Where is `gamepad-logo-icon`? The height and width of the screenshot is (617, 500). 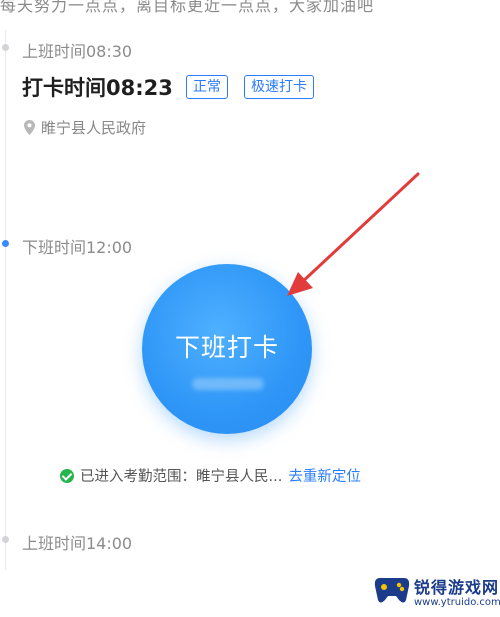 gamepad-logo-icon is located at coordinates (392, 590).